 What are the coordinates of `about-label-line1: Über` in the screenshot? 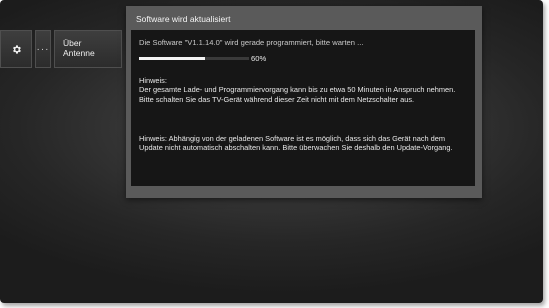 It's located at (72, 43).